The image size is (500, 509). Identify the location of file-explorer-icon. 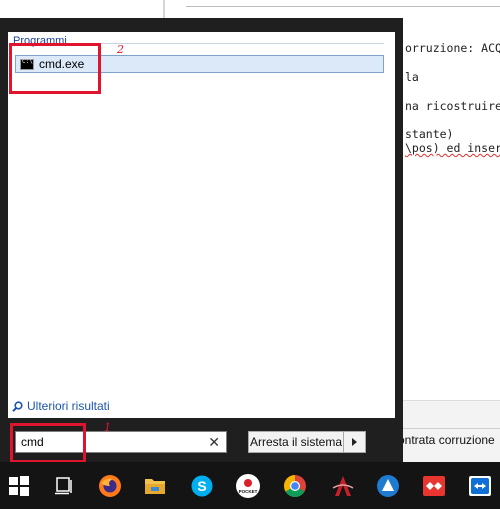
(155, 486).